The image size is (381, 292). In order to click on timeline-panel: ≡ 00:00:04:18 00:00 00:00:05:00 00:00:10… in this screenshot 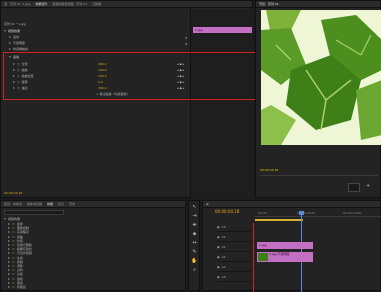, I will do `click(291, 246)`.